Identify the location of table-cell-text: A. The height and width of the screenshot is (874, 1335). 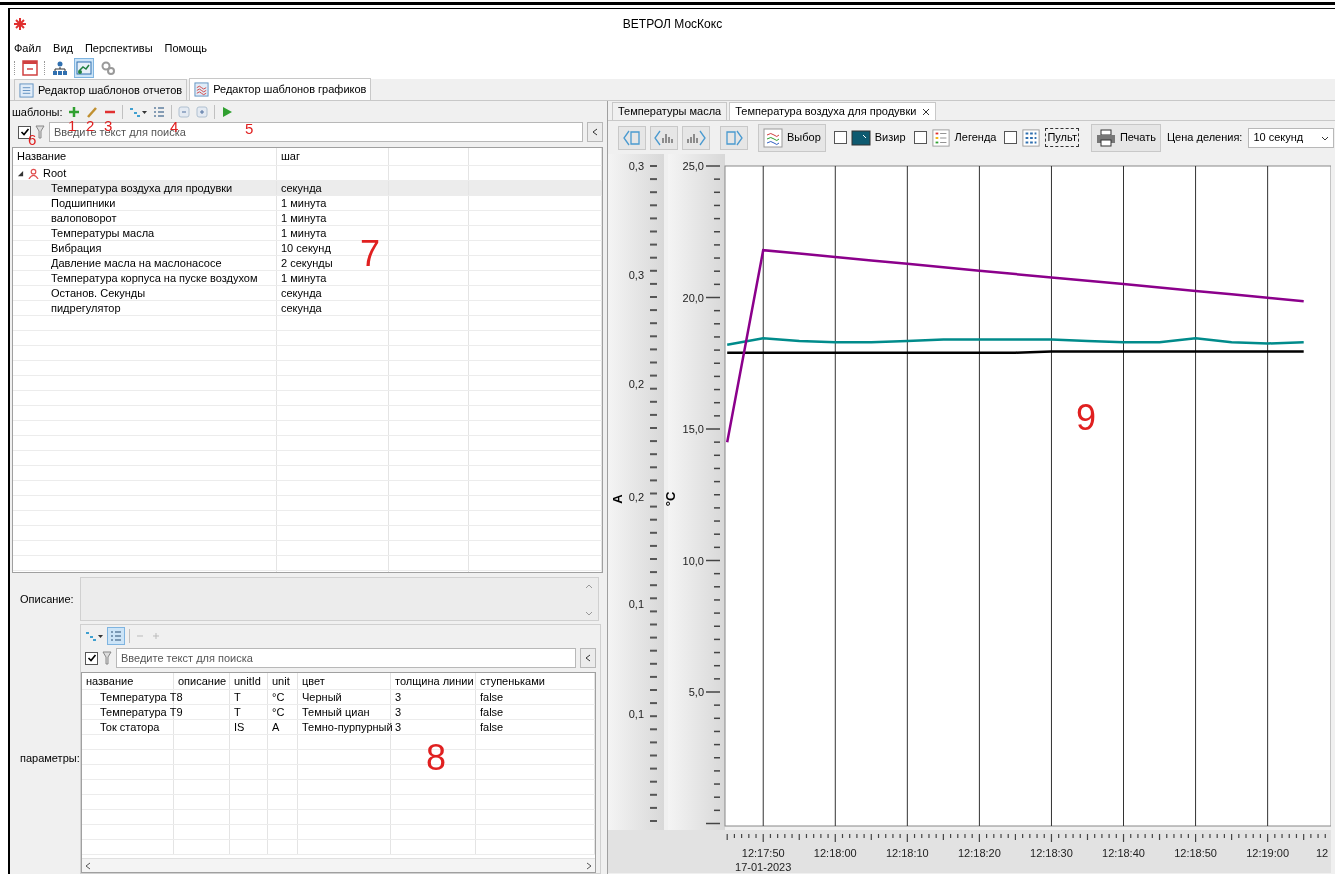
(276, 727).